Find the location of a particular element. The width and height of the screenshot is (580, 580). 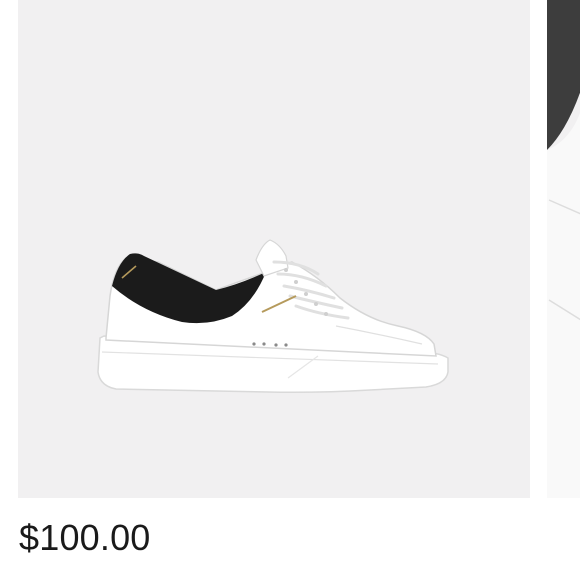

next-product-image-peek is located at coordinates (563, 249).